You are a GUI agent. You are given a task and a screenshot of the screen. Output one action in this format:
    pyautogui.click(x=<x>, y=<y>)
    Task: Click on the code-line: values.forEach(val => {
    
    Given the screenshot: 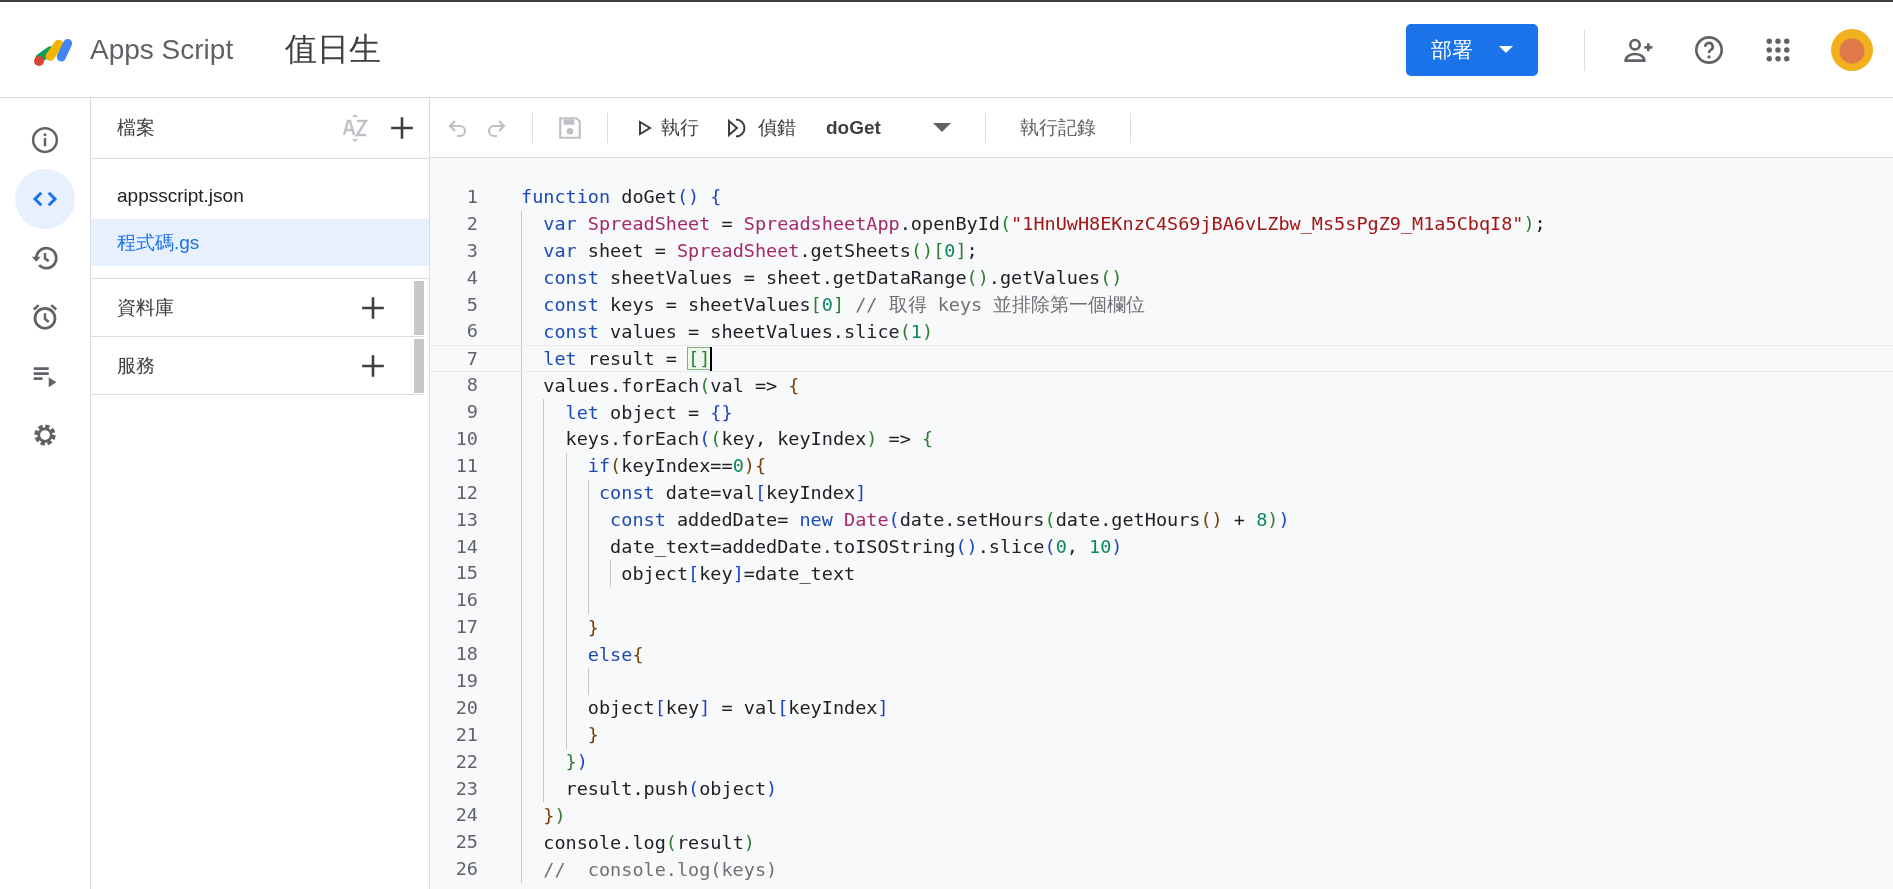 What is the action you would take?
    pyautogui.click(x=671, y=385)
    